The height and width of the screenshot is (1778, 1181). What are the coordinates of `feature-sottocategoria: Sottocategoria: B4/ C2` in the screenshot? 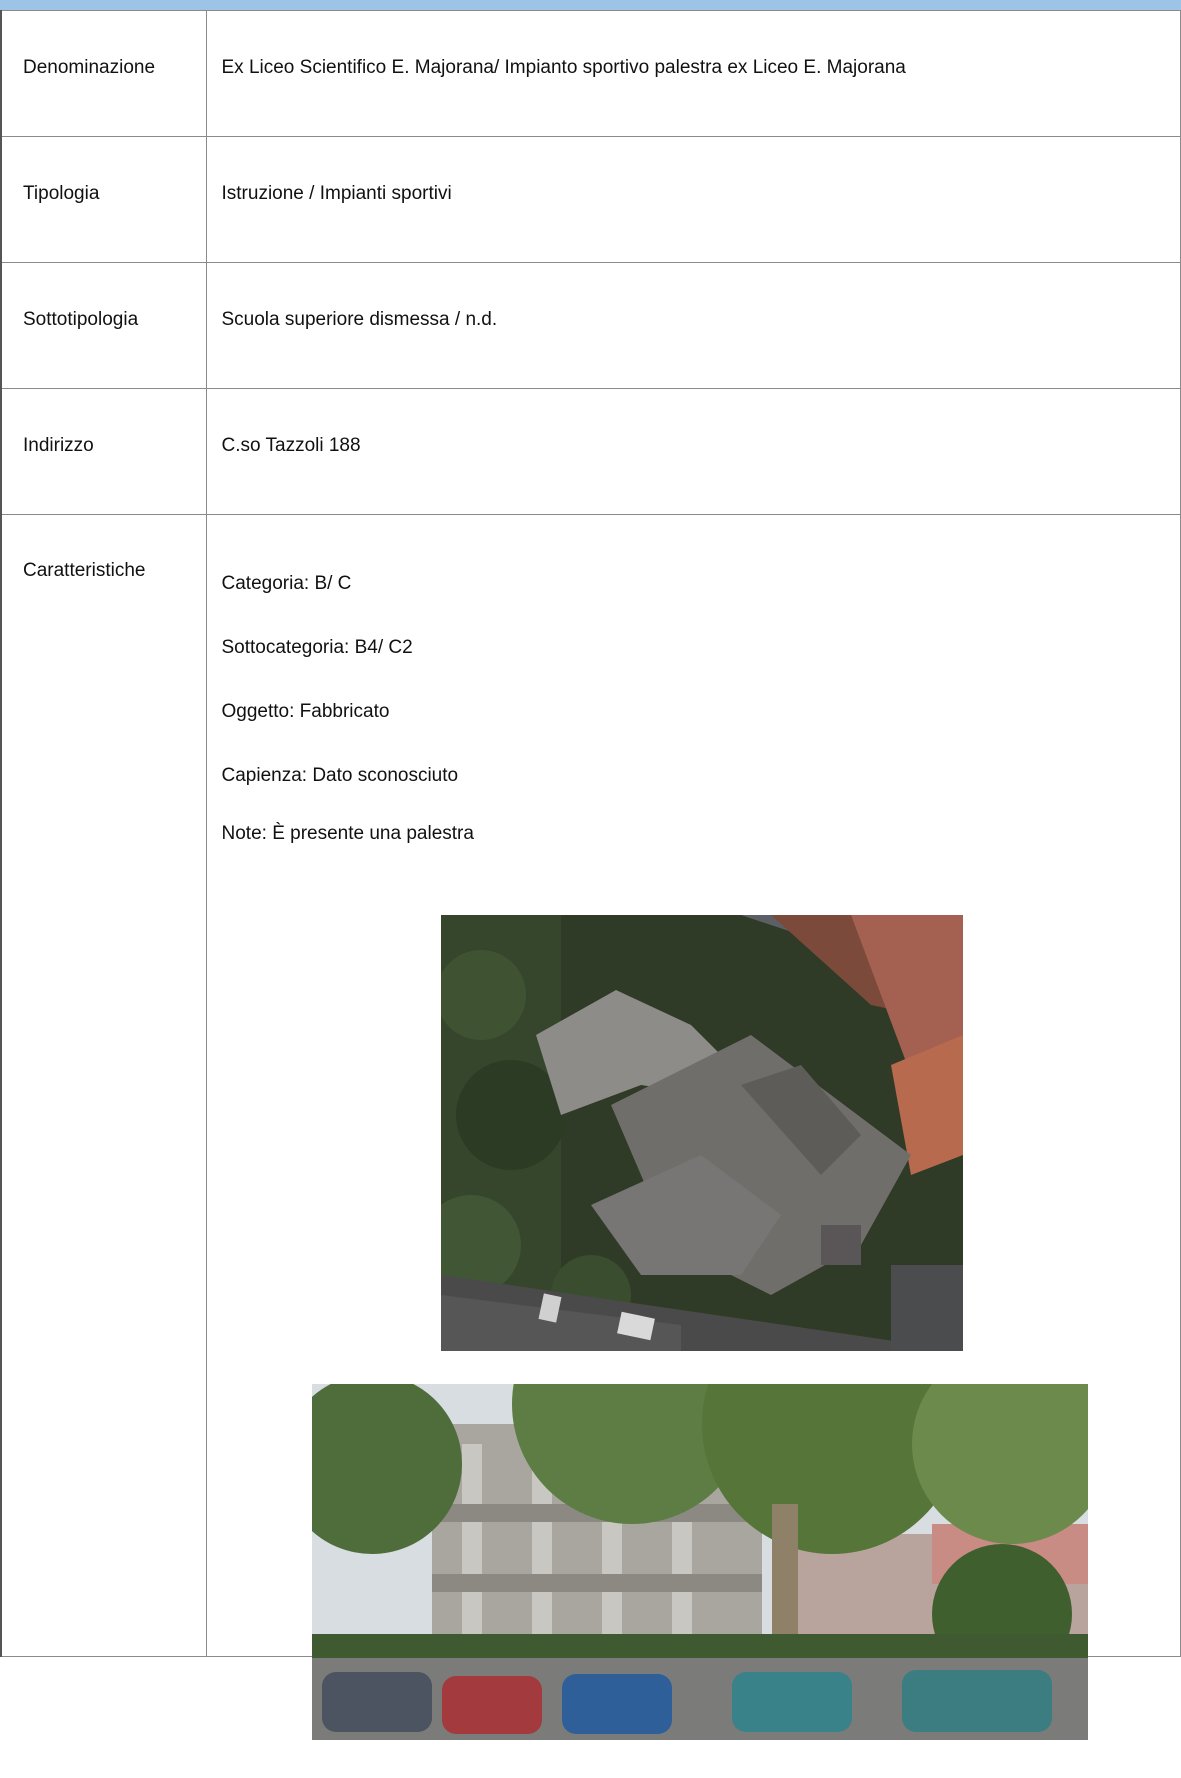 It's located at (317, 647).